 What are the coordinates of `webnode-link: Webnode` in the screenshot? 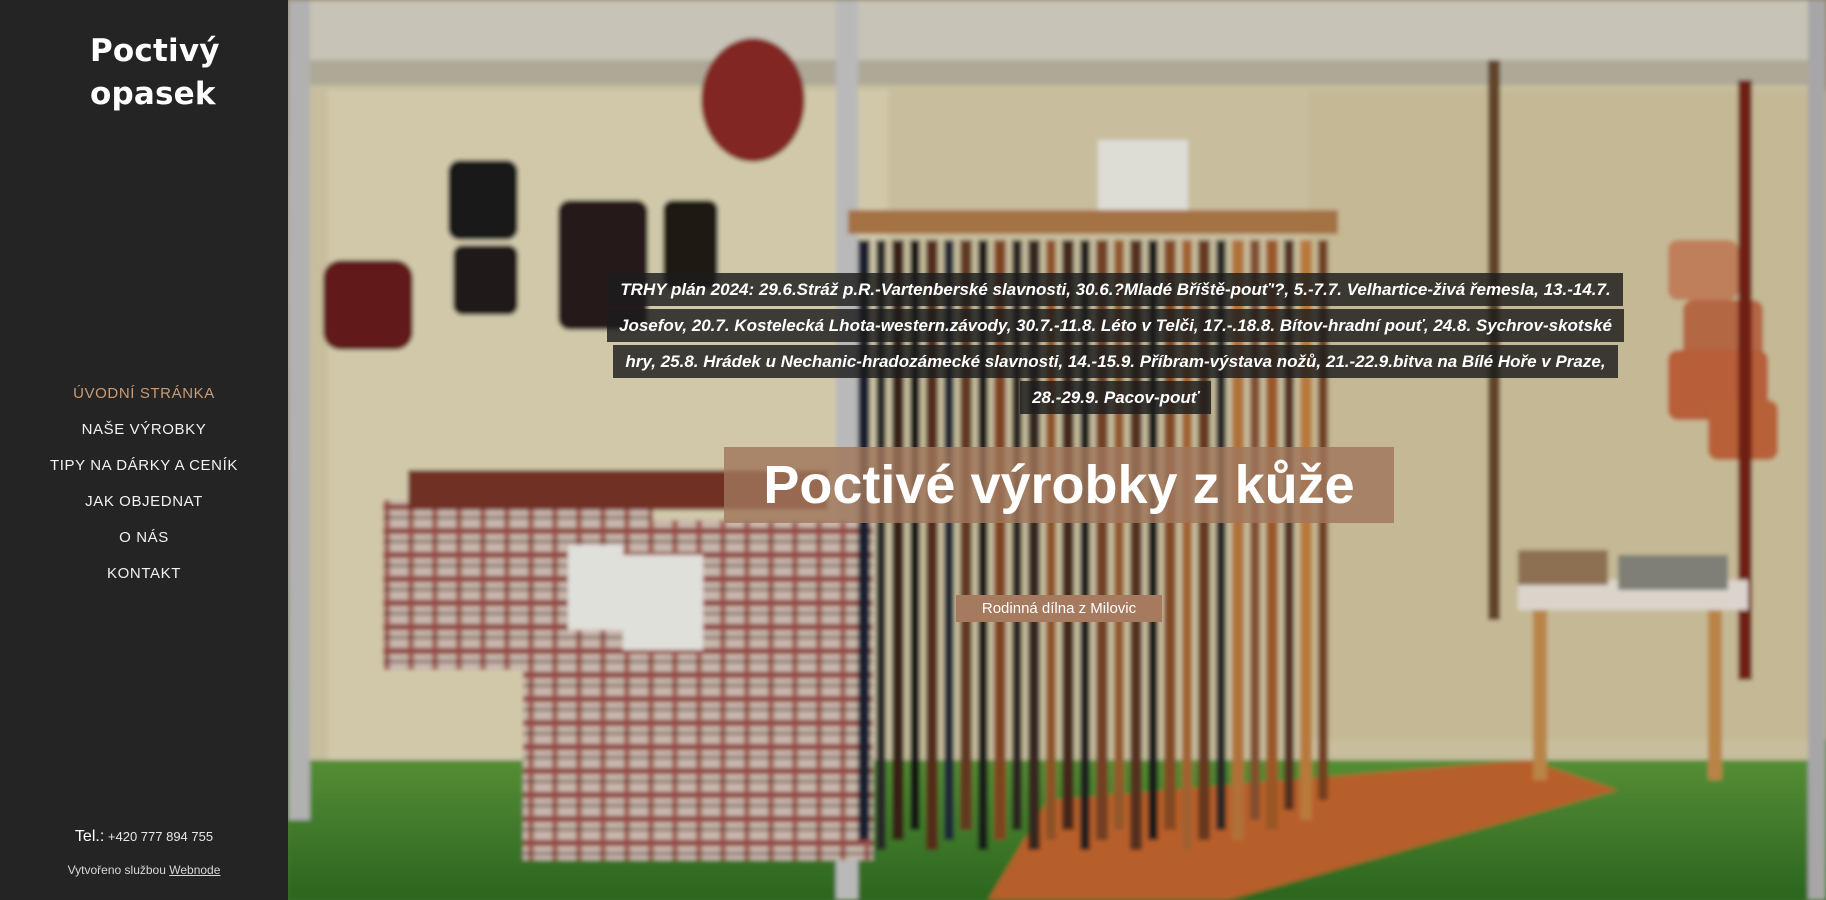 It's located at (194, 870).